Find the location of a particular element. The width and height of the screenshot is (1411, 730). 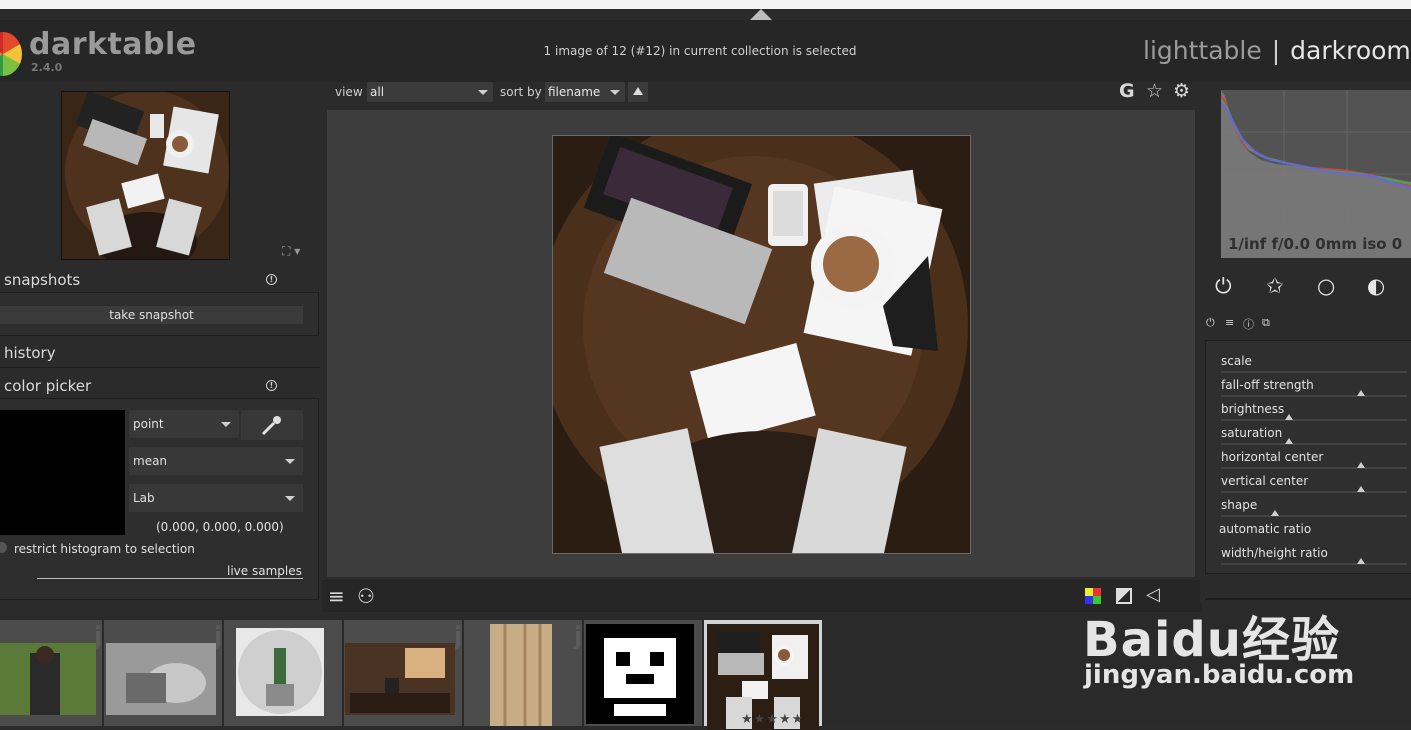

snapshots-title: snapshots is located at coordinates (42, 280).